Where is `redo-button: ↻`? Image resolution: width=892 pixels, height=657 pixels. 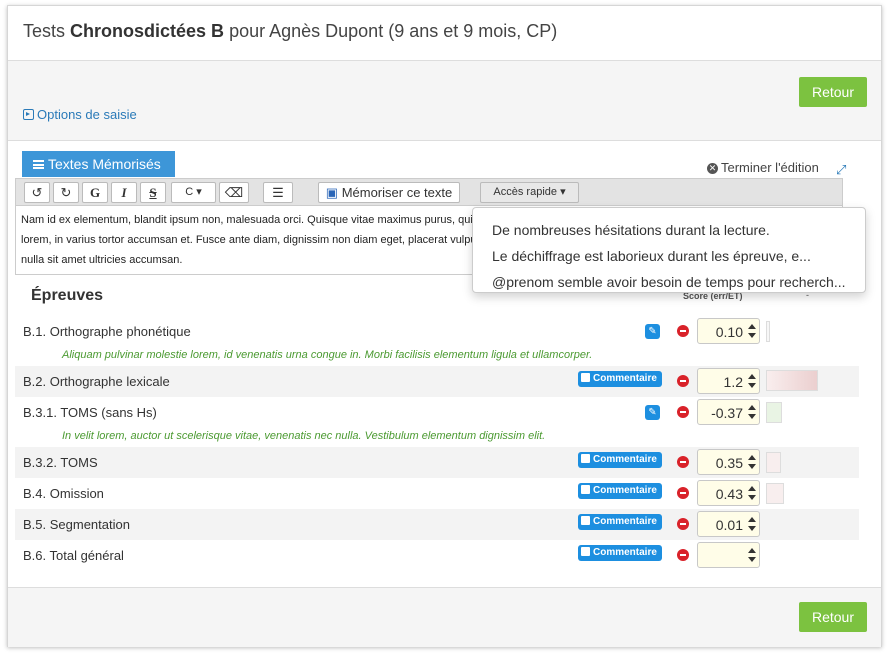 redo-button: ↻ is located at coordinates (66, 192).